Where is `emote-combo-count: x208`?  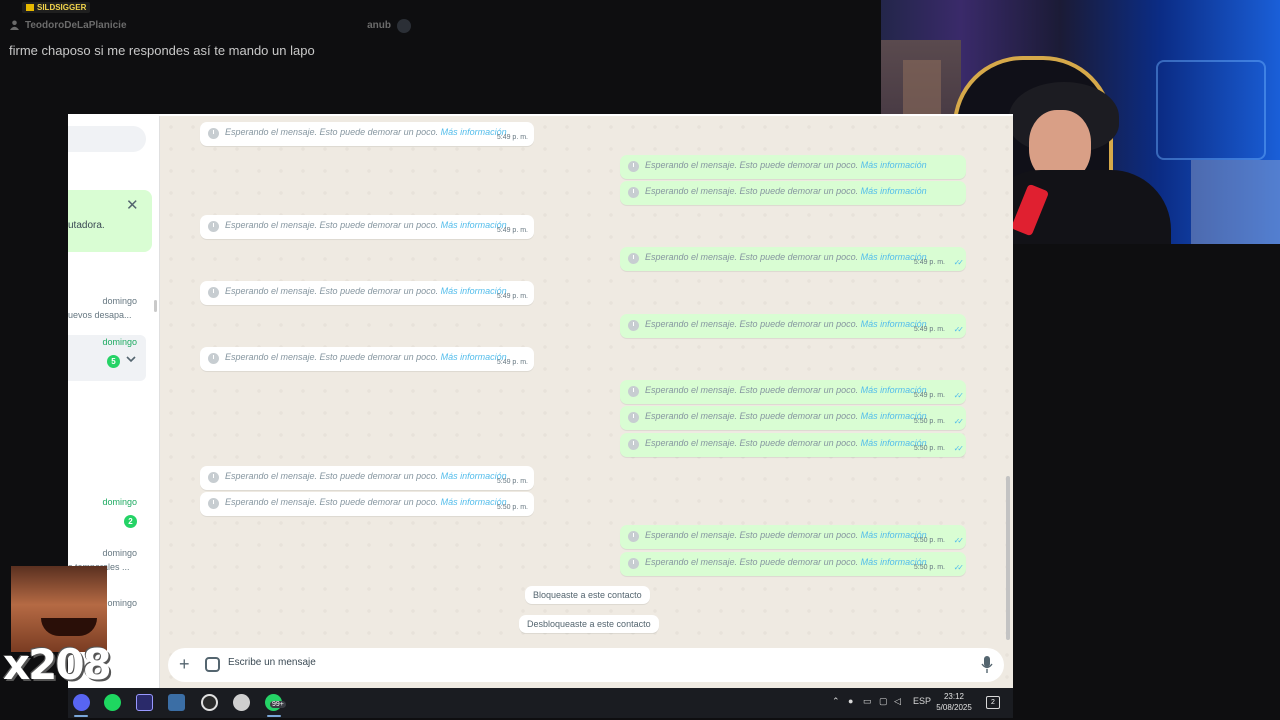
emote-combo-count: x208 is located at coordinates (57, 664).